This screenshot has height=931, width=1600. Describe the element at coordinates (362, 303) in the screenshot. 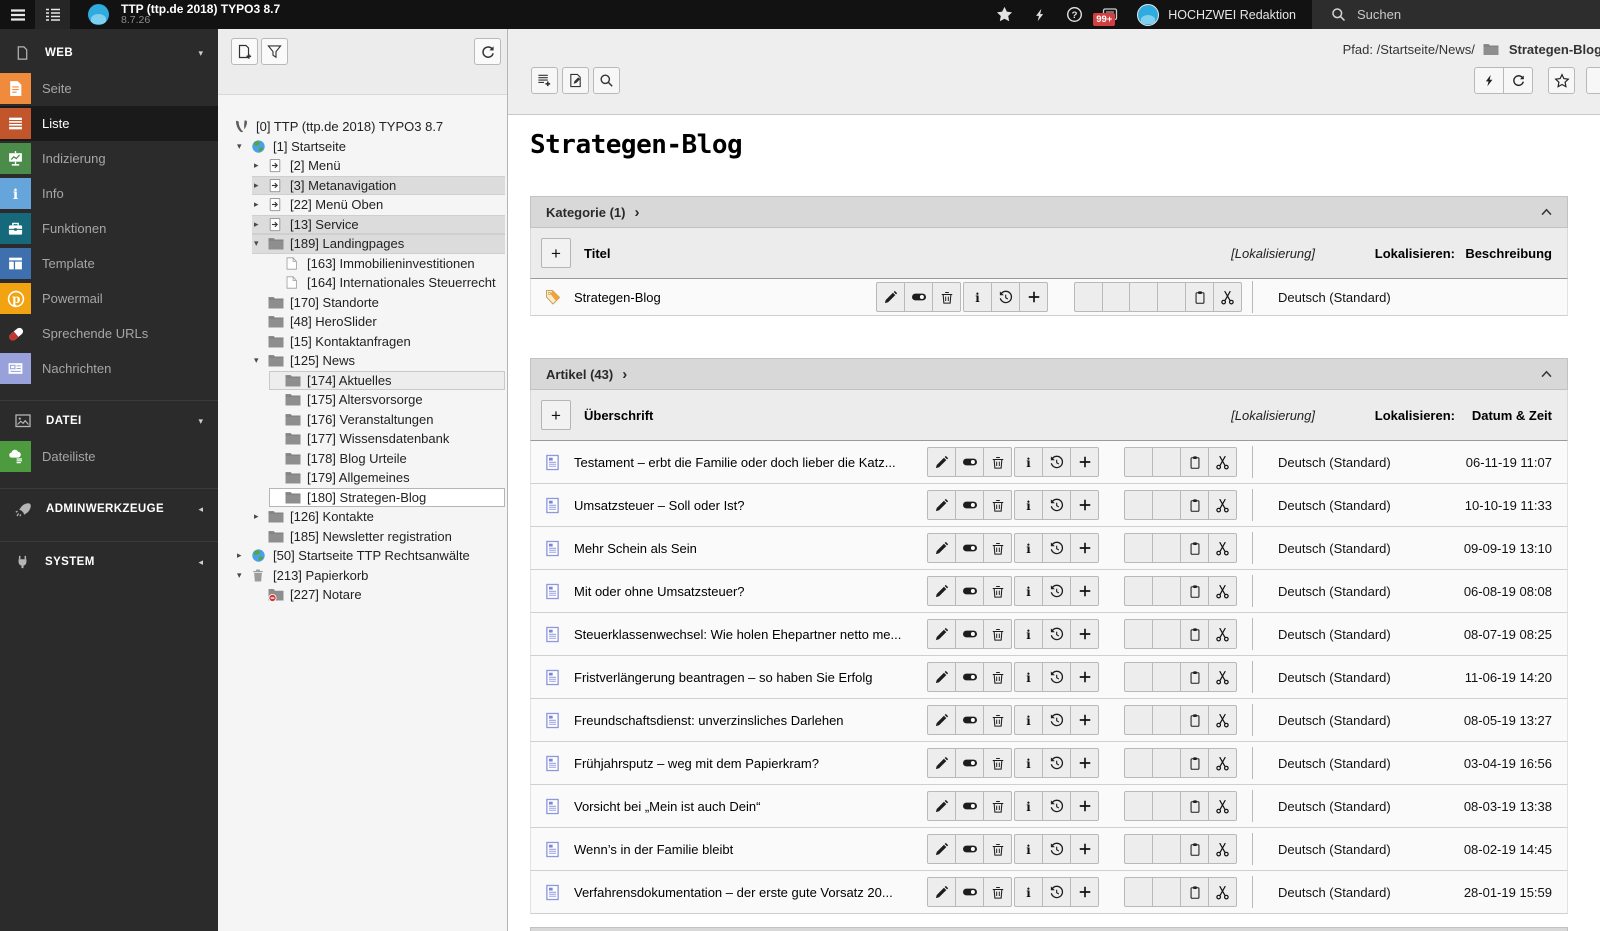

I see `tree-node: [170] Standorte` at that location.